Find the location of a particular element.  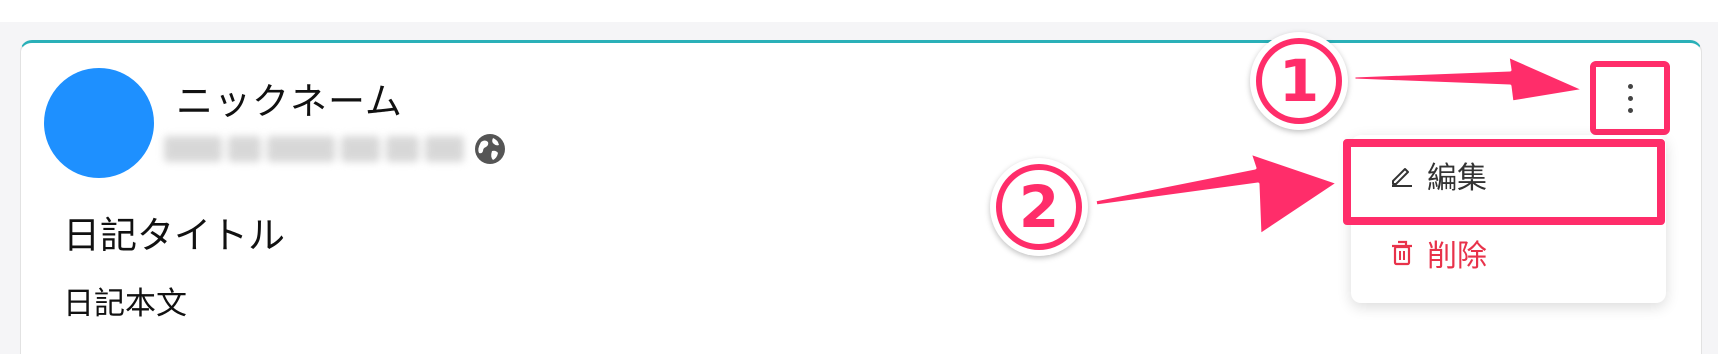

more-vertical-icon is located at coordinates (1630, 98).